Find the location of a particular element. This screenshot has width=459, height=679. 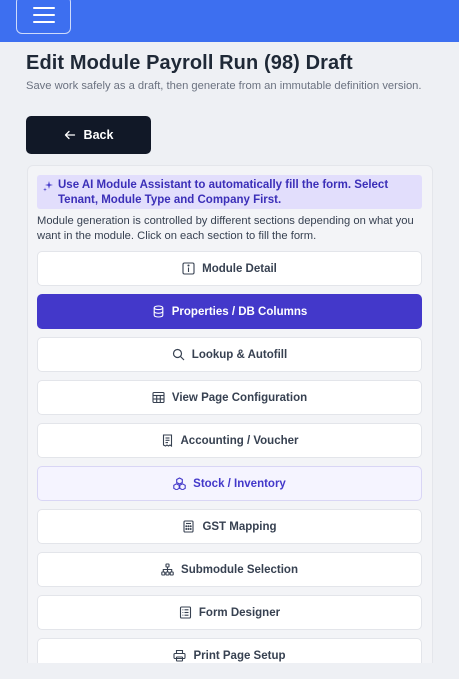

section-label: Stock / Inventory is located at coordinates (239, 483).